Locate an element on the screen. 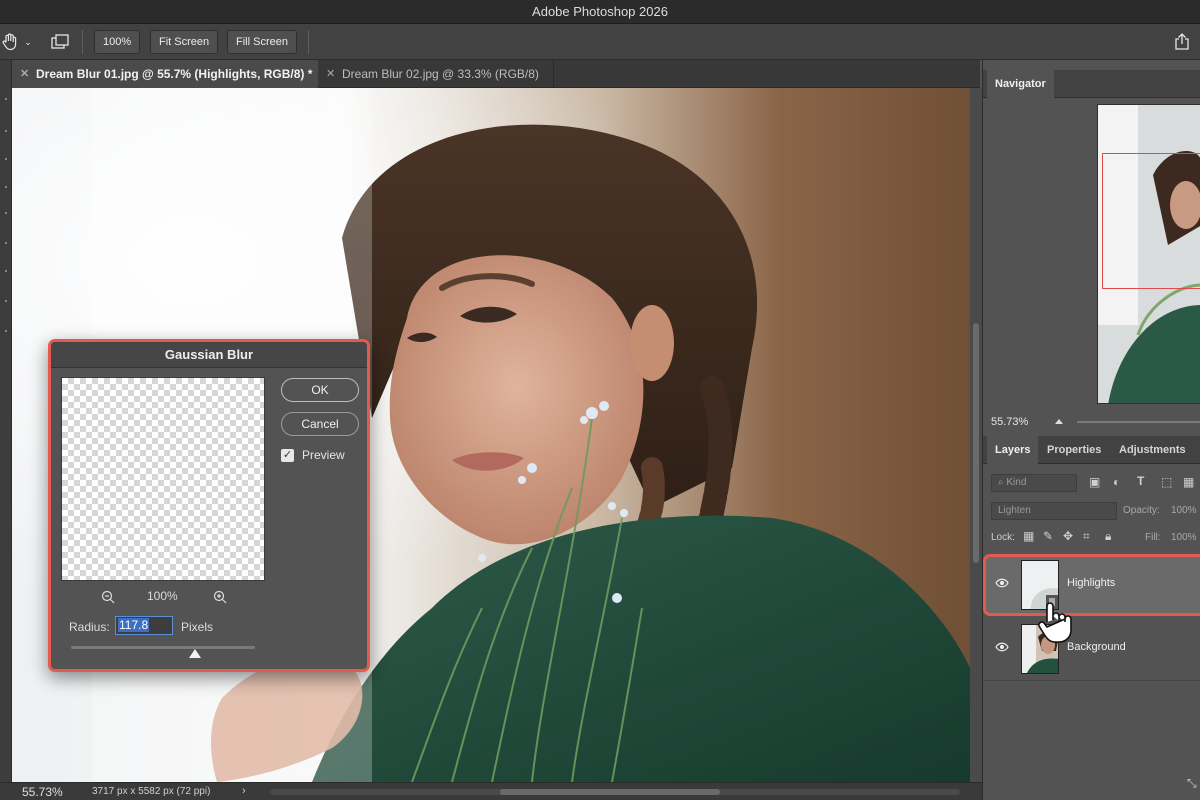  layers-tabs: Layers Properties Adjustments is located at coordinates (1091, 450).